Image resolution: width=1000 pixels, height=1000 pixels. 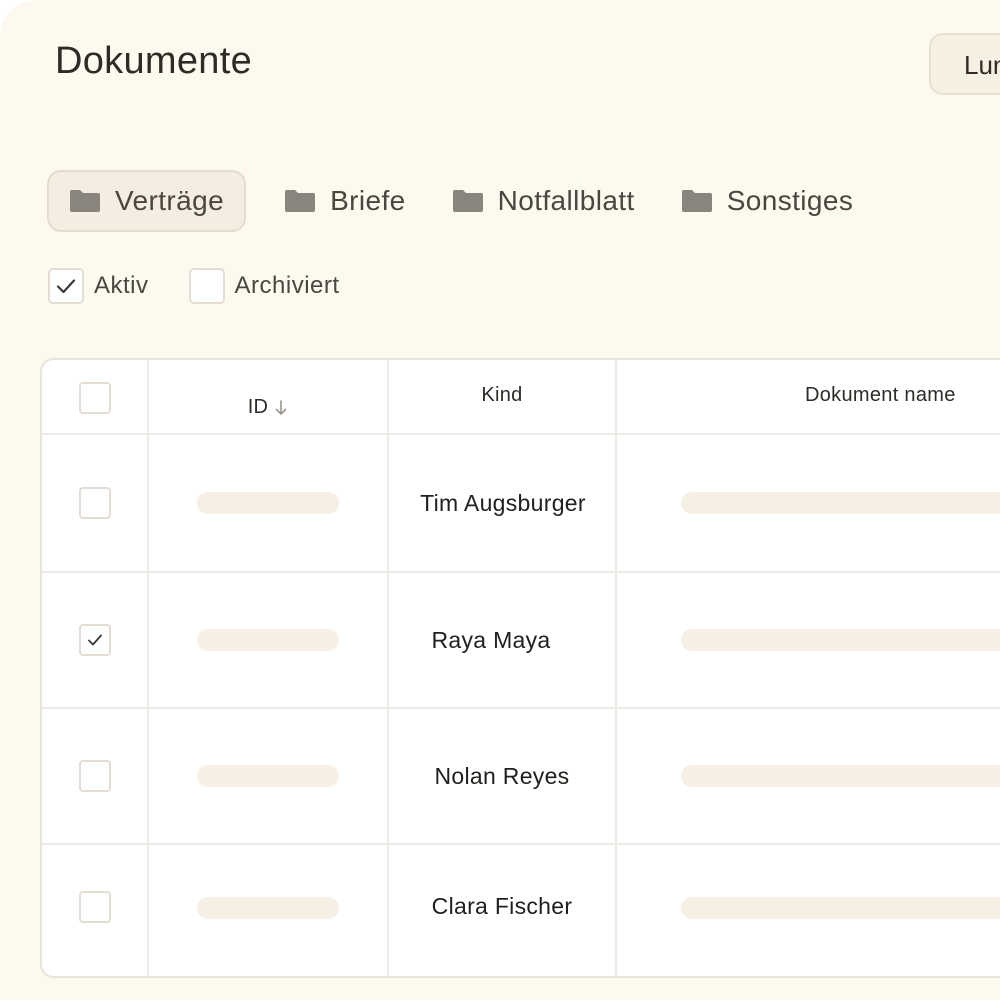 I want to click on tab-notfallblatt: Notfallblatt, so click(x=543, y=201).